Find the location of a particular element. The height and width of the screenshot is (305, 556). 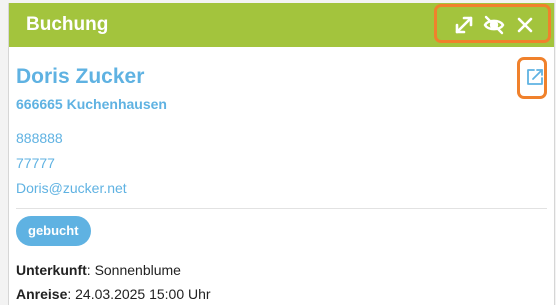

eye-off-icon is located at coordinates (494, 25).